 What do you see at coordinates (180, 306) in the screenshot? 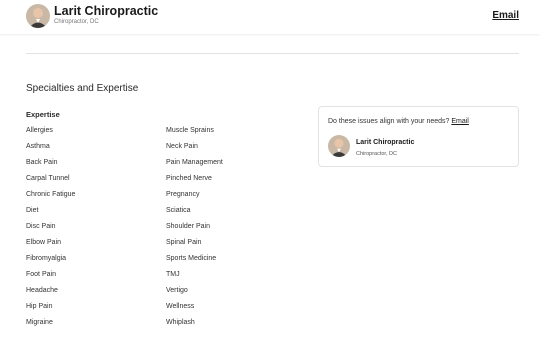
I see `list-item: Wellness` at bounding box center [180, 306].